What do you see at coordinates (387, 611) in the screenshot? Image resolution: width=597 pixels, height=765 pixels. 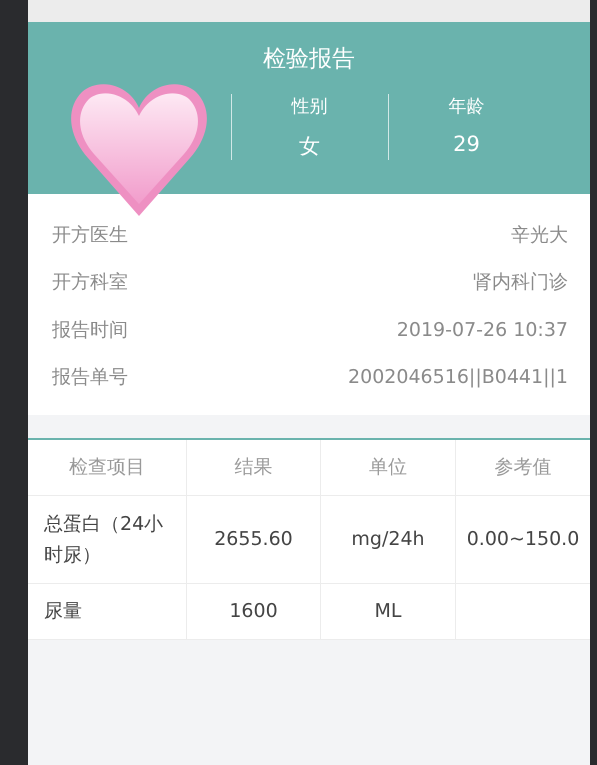 I see `table-cell: ML` at bounding box center [387, 611].